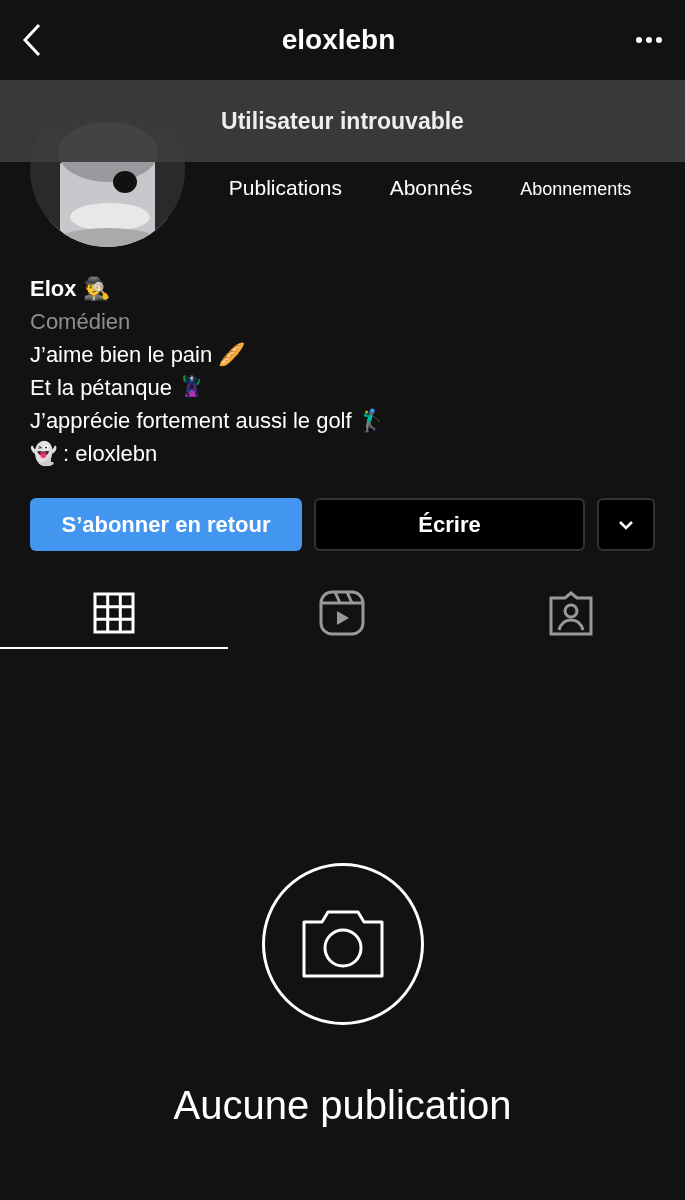  I want to click on stat-label: Abonnés, so click(431, 188).